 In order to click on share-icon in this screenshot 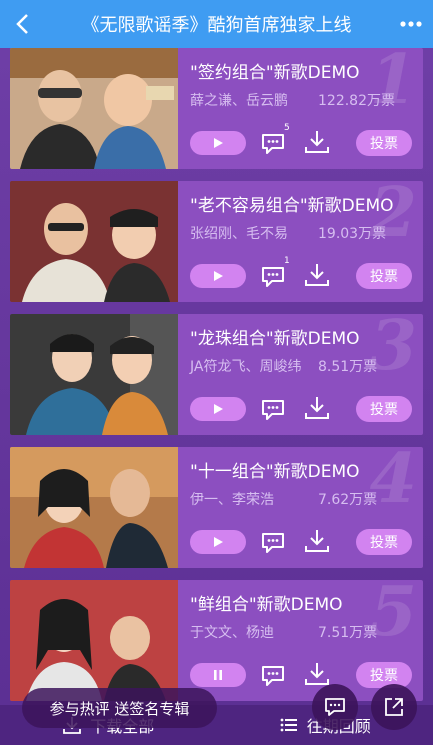, I will do `click(394, 707)`.